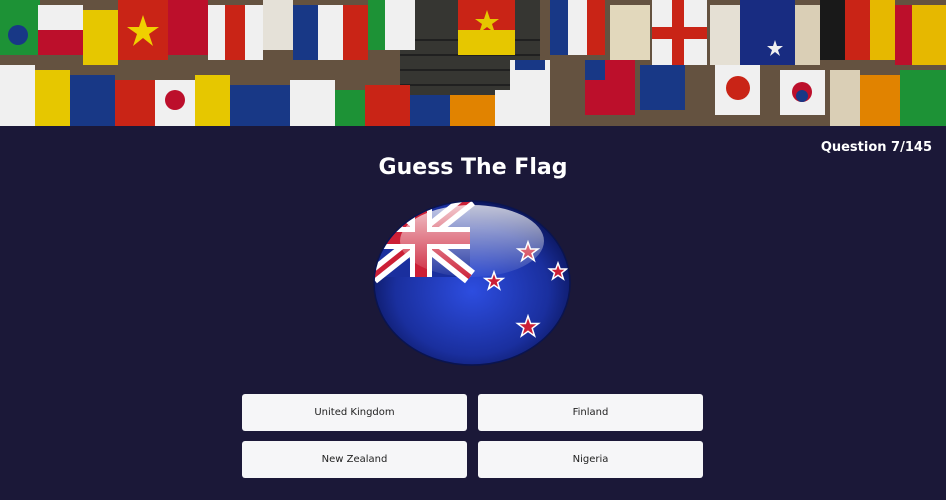  Describe the element at coordinates (472, 283) in the screenshot. I see `new-zealand-flag-globe-icon` at that location.